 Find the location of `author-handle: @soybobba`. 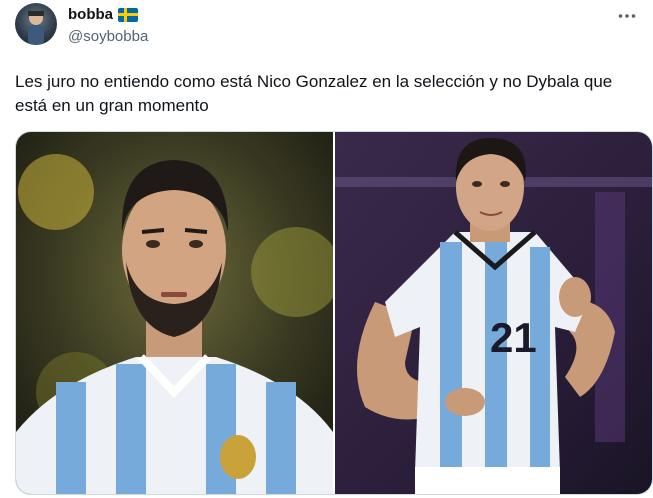

author-handle: @soybobba is located at coordinates (108, 36).